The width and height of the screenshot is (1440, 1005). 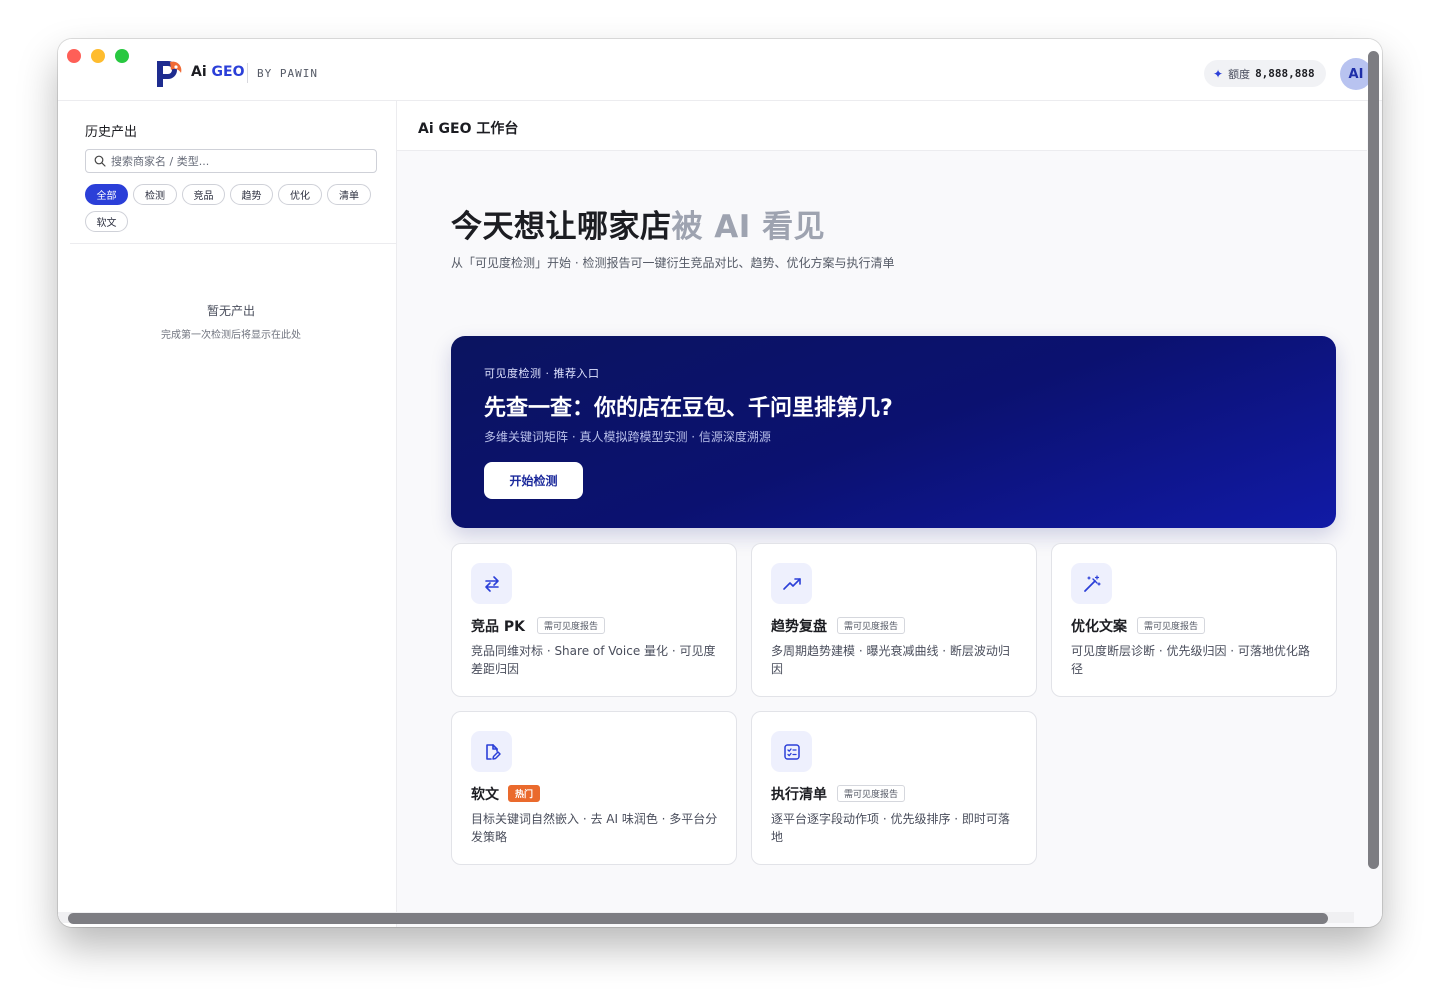 What do you see at coordinates (533, 480) in the screenshot?
I see `start-detection-button: 开始检测` at bounding box center [533, 480].